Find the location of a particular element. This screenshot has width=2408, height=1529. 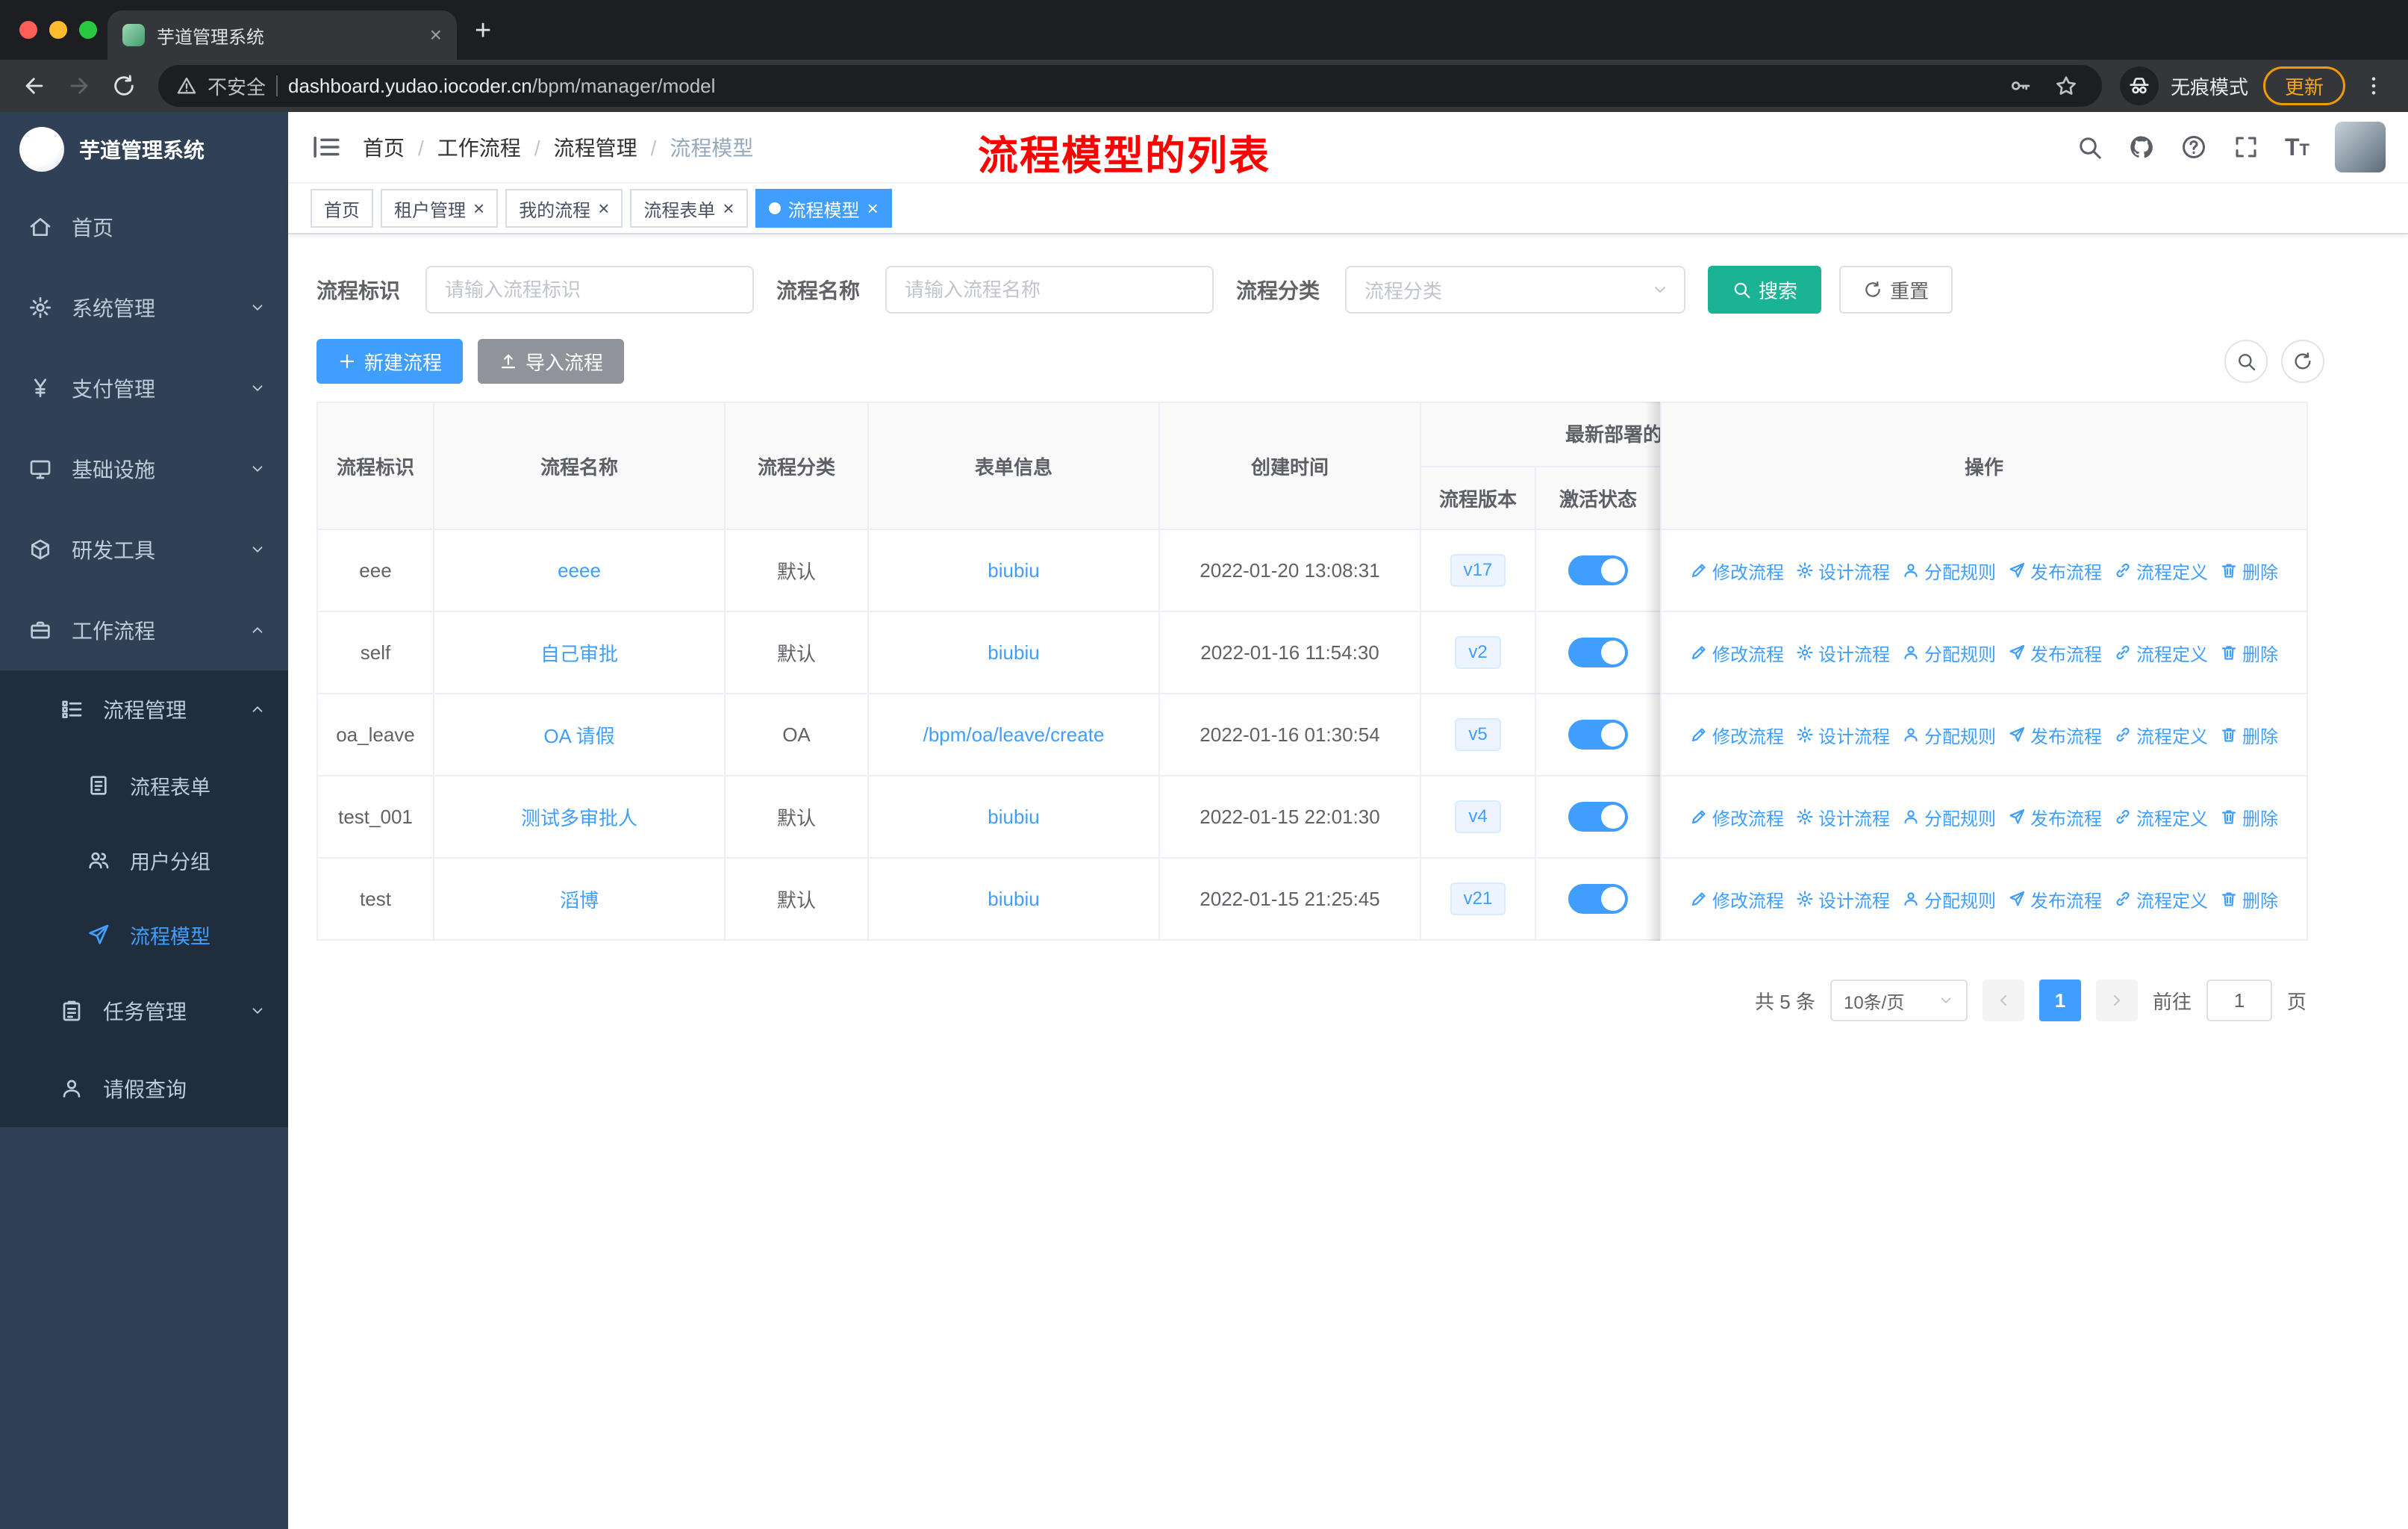

browser-tab: 芋道管理系统 × is located at coordinates (282, 35).